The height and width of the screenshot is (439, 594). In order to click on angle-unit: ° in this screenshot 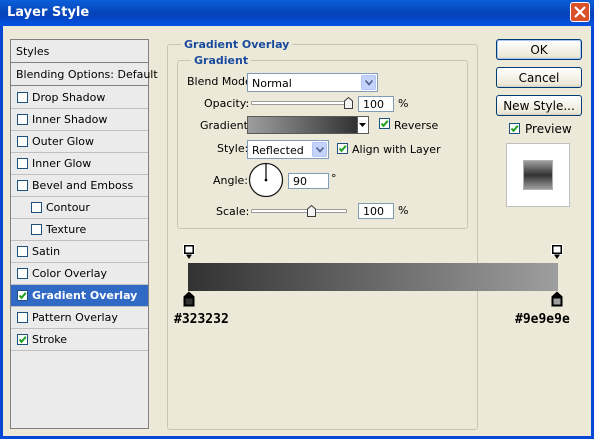, I will do `click(334, 178)`.